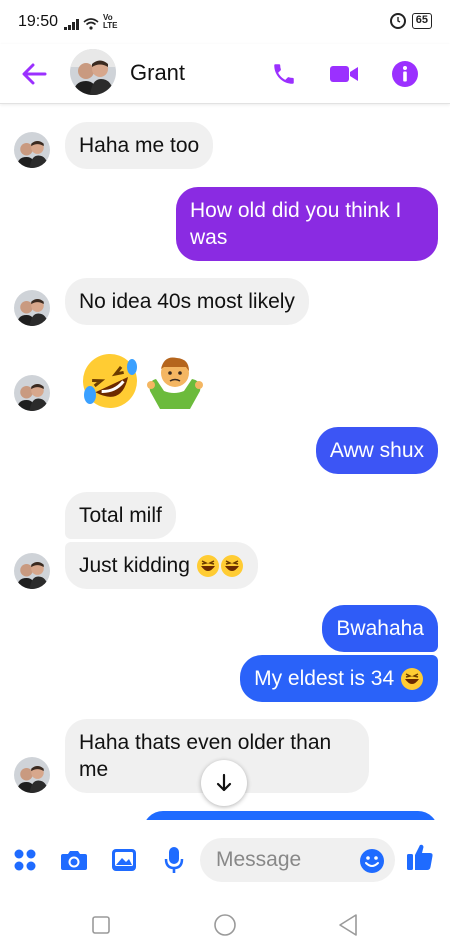 This screenshot has height=950, width=450. Describe the element at coordinates (376, 450) in the screenshot. I see `message-bubble-outgoing: Aww shux` at that location.